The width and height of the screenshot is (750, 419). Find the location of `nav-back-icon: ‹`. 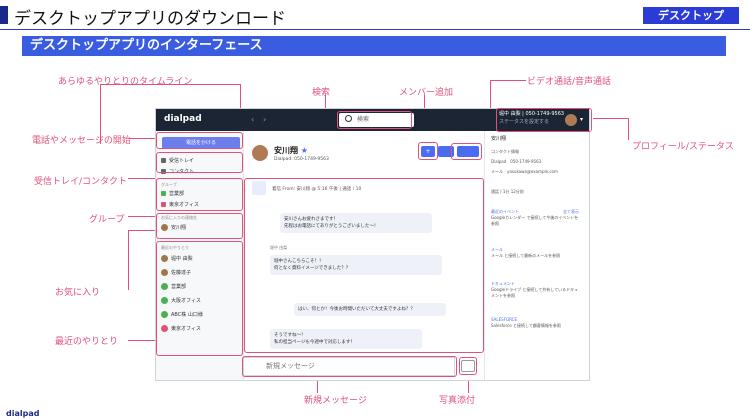

nav-back-icon: ‹ is located at coordinates (252, 119).